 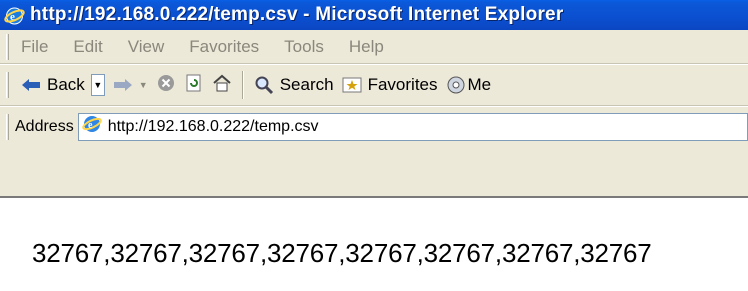 I want to click on back-label: Back, so click(x=66, y=84).